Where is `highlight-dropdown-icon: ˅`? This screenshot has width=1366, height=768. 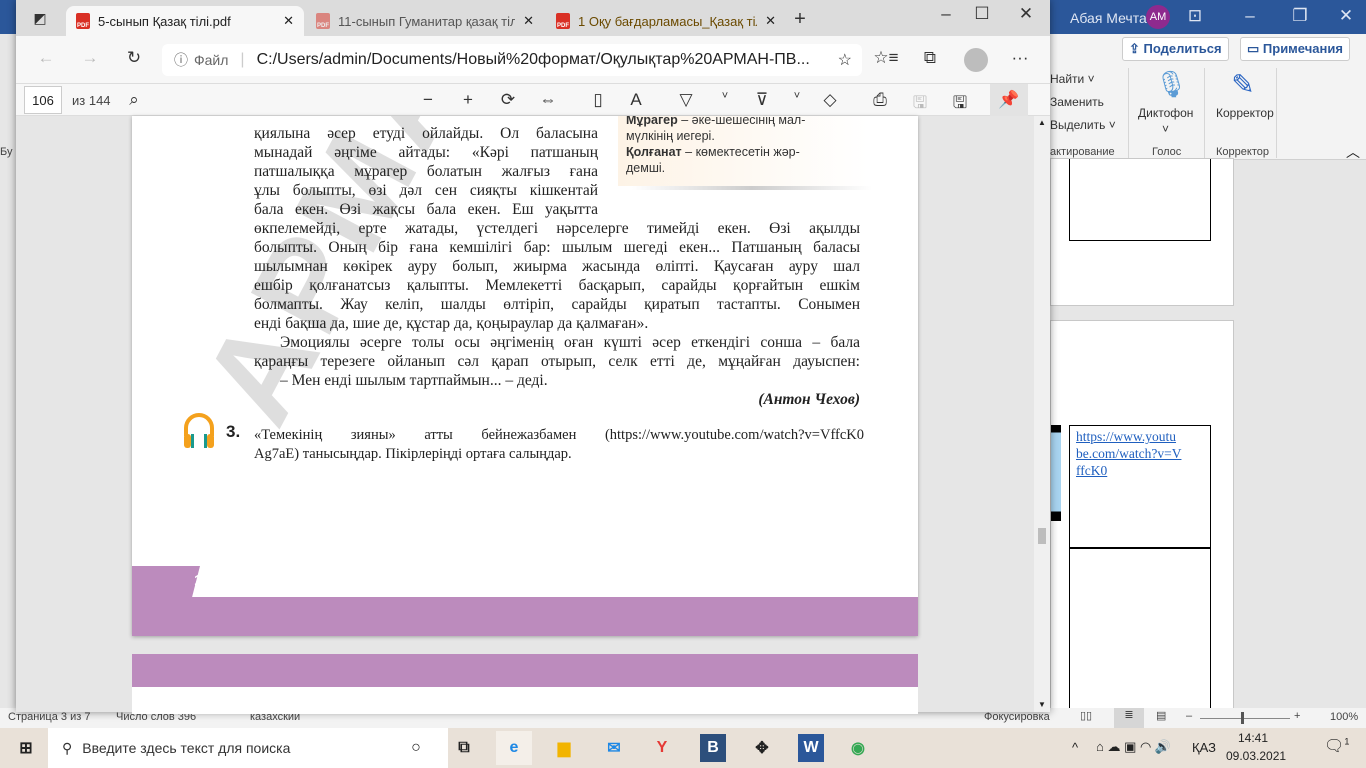 highlight-dropdown-icon: ˅ is located at coordinates (797, 96).